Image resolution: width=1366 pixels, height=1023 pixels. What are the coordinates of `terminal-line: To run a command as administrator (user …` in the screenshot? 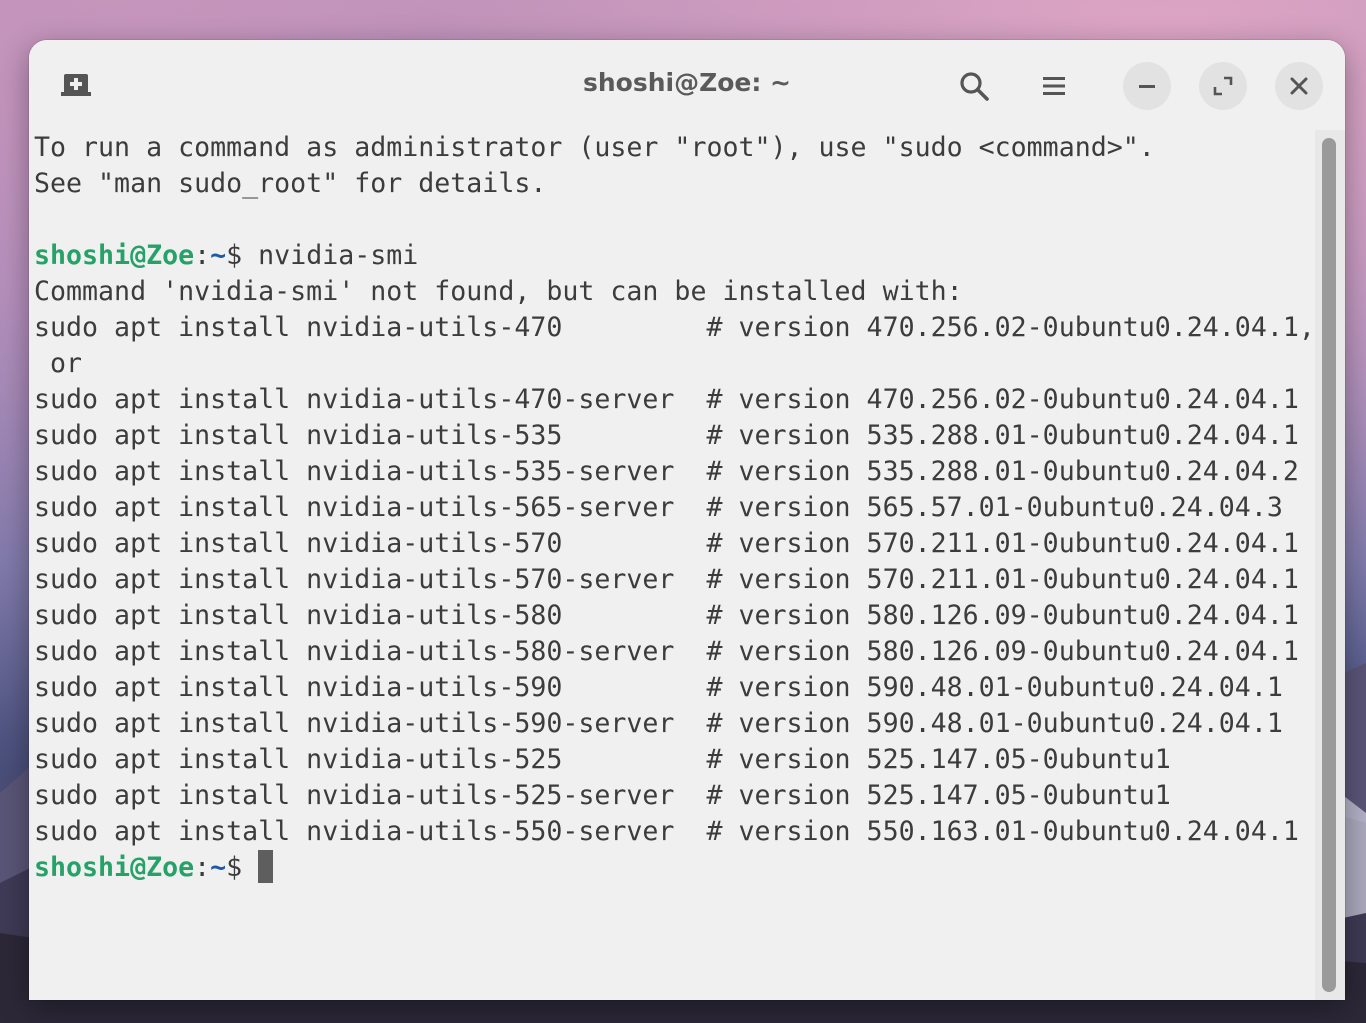 It's located at (594, 147).